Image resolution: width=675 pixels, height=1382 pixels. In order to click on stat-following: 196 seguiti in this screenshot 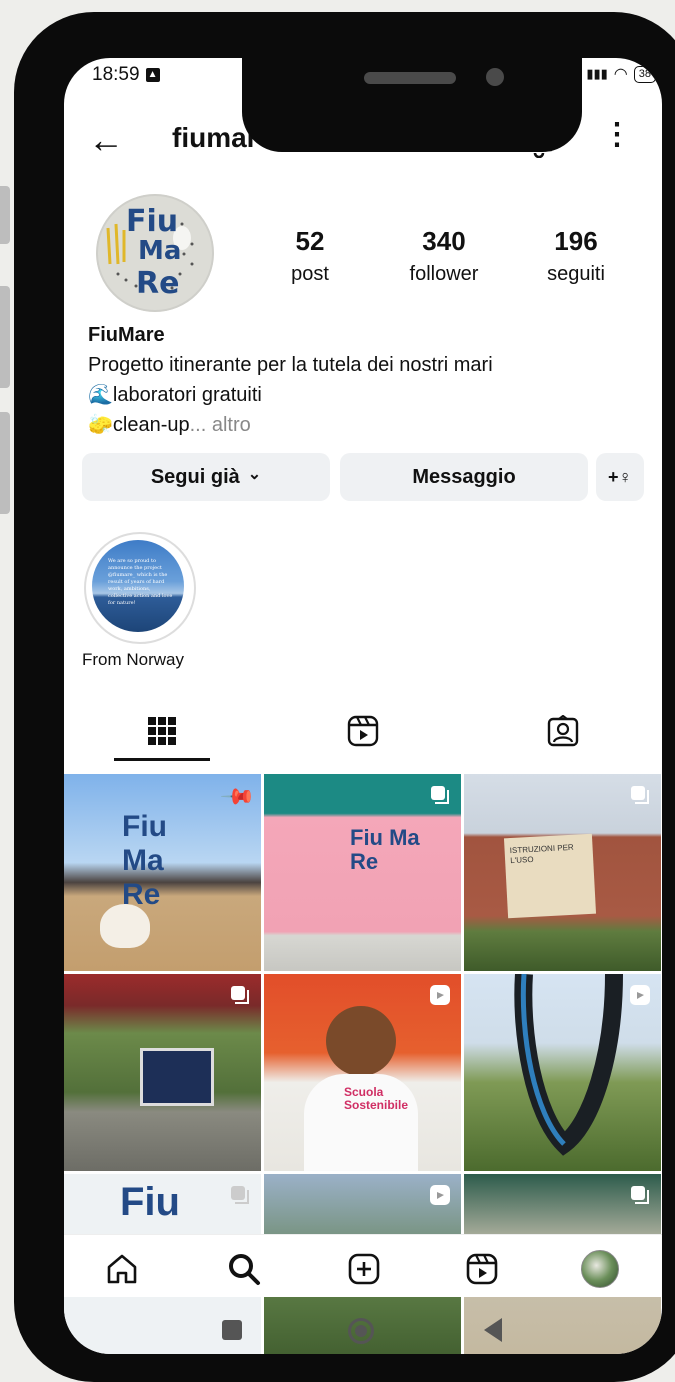, I will do `click(576, 256)`.